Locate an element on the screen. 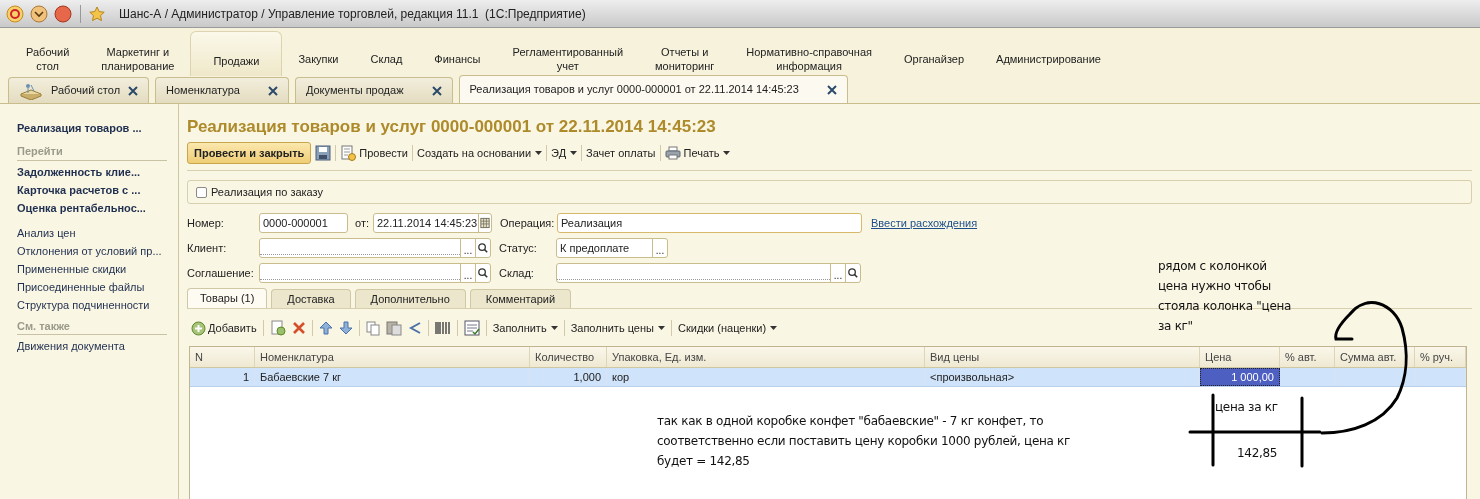 This screenshot has height=499, width=1480. save-icon is located at coordinates (323, 153).